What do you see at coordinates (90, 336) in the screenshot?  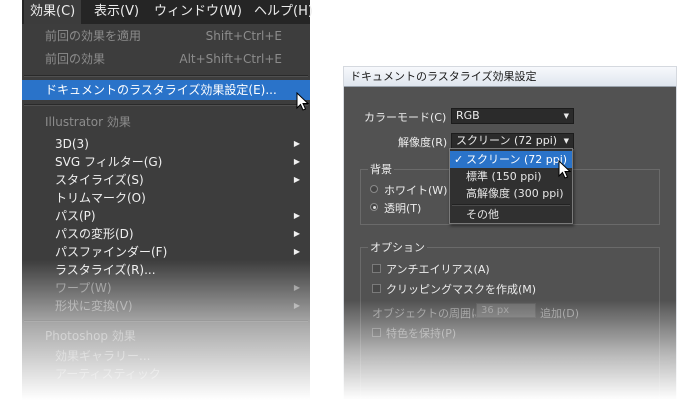 I see `menu-section-label: Photoshop 効果` at bounding box center [90, 336].